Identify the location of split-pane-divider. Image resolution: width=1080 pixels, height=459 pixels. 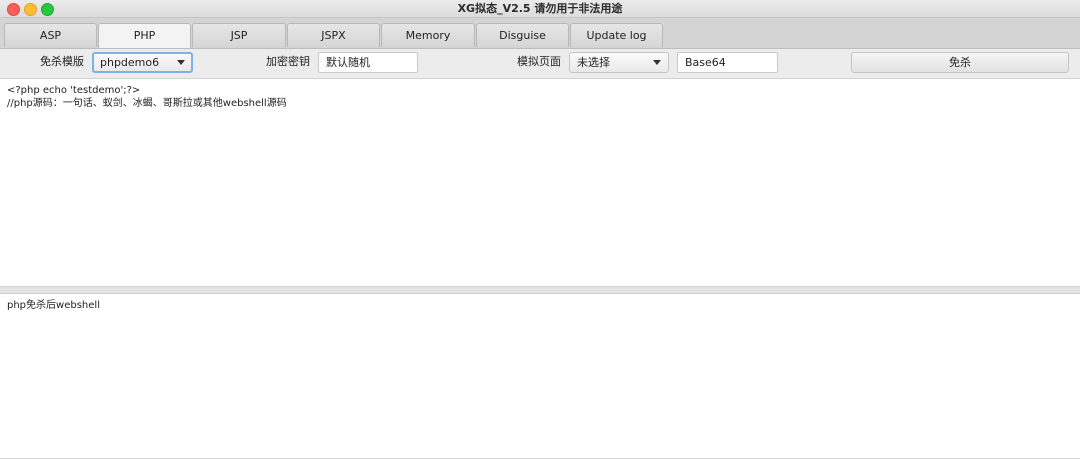
(540, 290).